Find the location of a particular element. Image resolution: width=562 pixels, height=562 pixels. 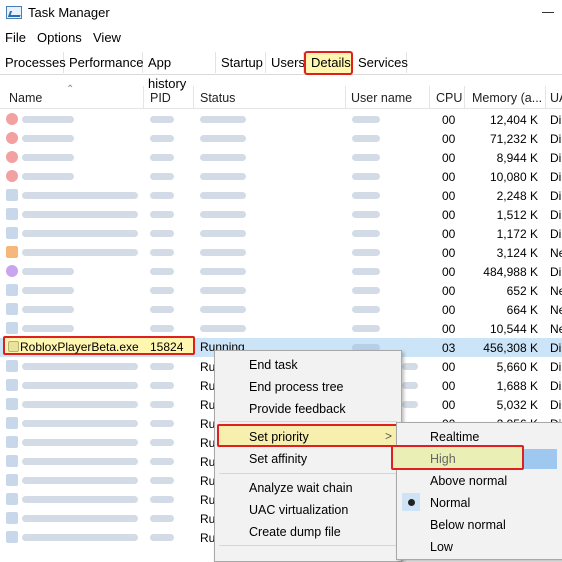

col-status: Status is located at coordinates (217, 98).